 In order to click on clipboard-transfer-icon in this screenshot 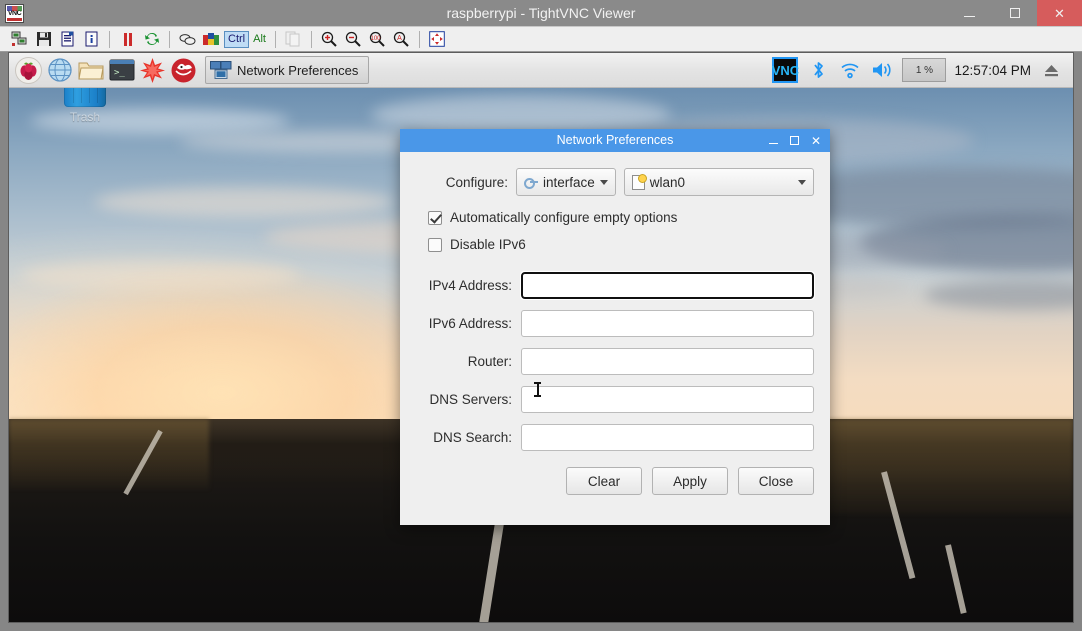, I will do `click(293, 39)`.